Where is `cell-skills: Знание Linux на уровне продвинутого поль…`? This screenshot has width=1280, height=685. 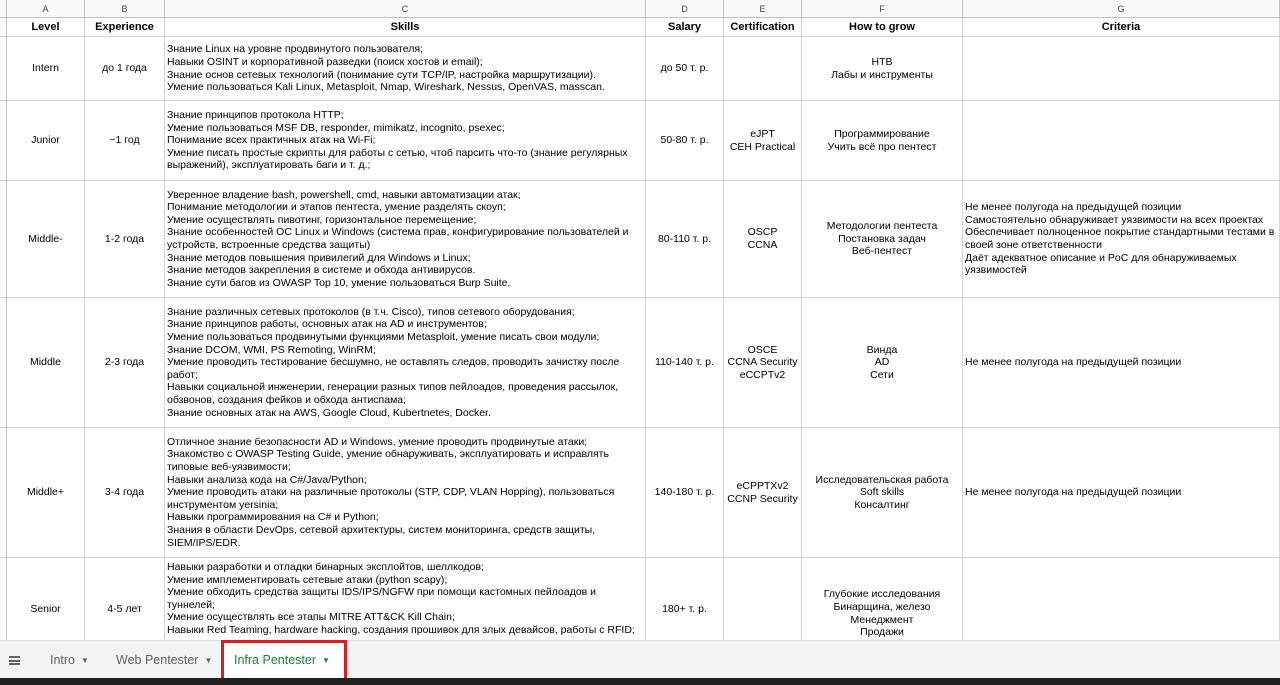 cell-skills: Знание Linux на уровне продвинутого поль… is located at coordinates (405, 69).